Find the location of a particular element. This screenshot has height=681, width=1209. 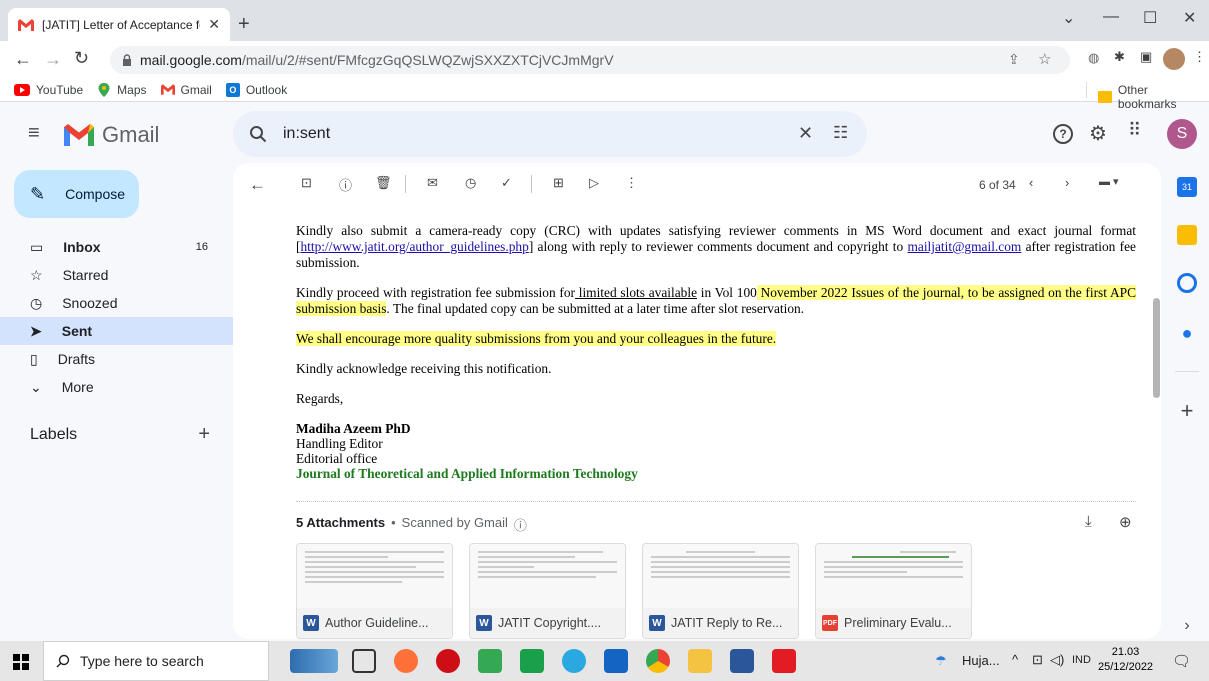

file-explorer-icon is located at coordinates (700, 661).